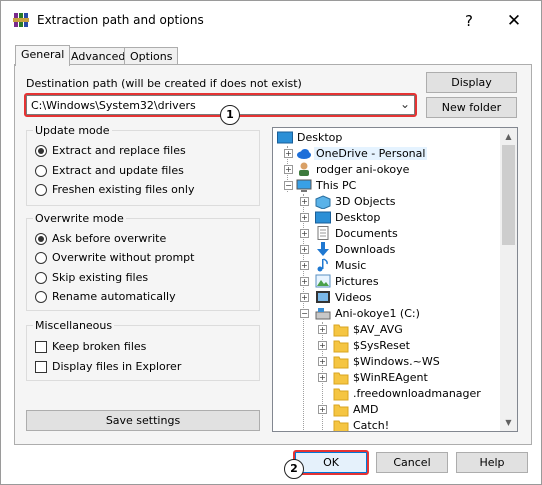 The width and height of the screenshot is (542, 485). Describe the element at coordinates (390, 377) in the screenshot. I see `tree-item-label: $WinREAgent` at that location.